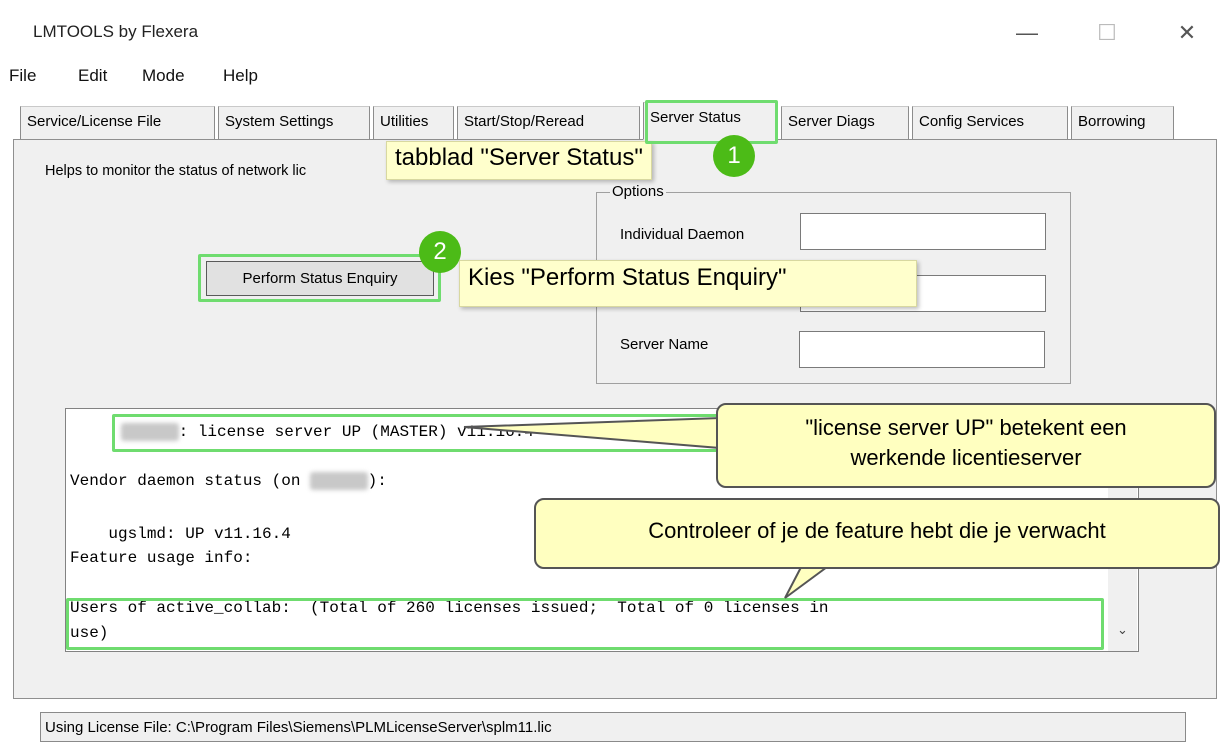  I want to click on output-line-vendor-daemon: Vendor daemon status (on LMTLIC):, so click(228, 481).